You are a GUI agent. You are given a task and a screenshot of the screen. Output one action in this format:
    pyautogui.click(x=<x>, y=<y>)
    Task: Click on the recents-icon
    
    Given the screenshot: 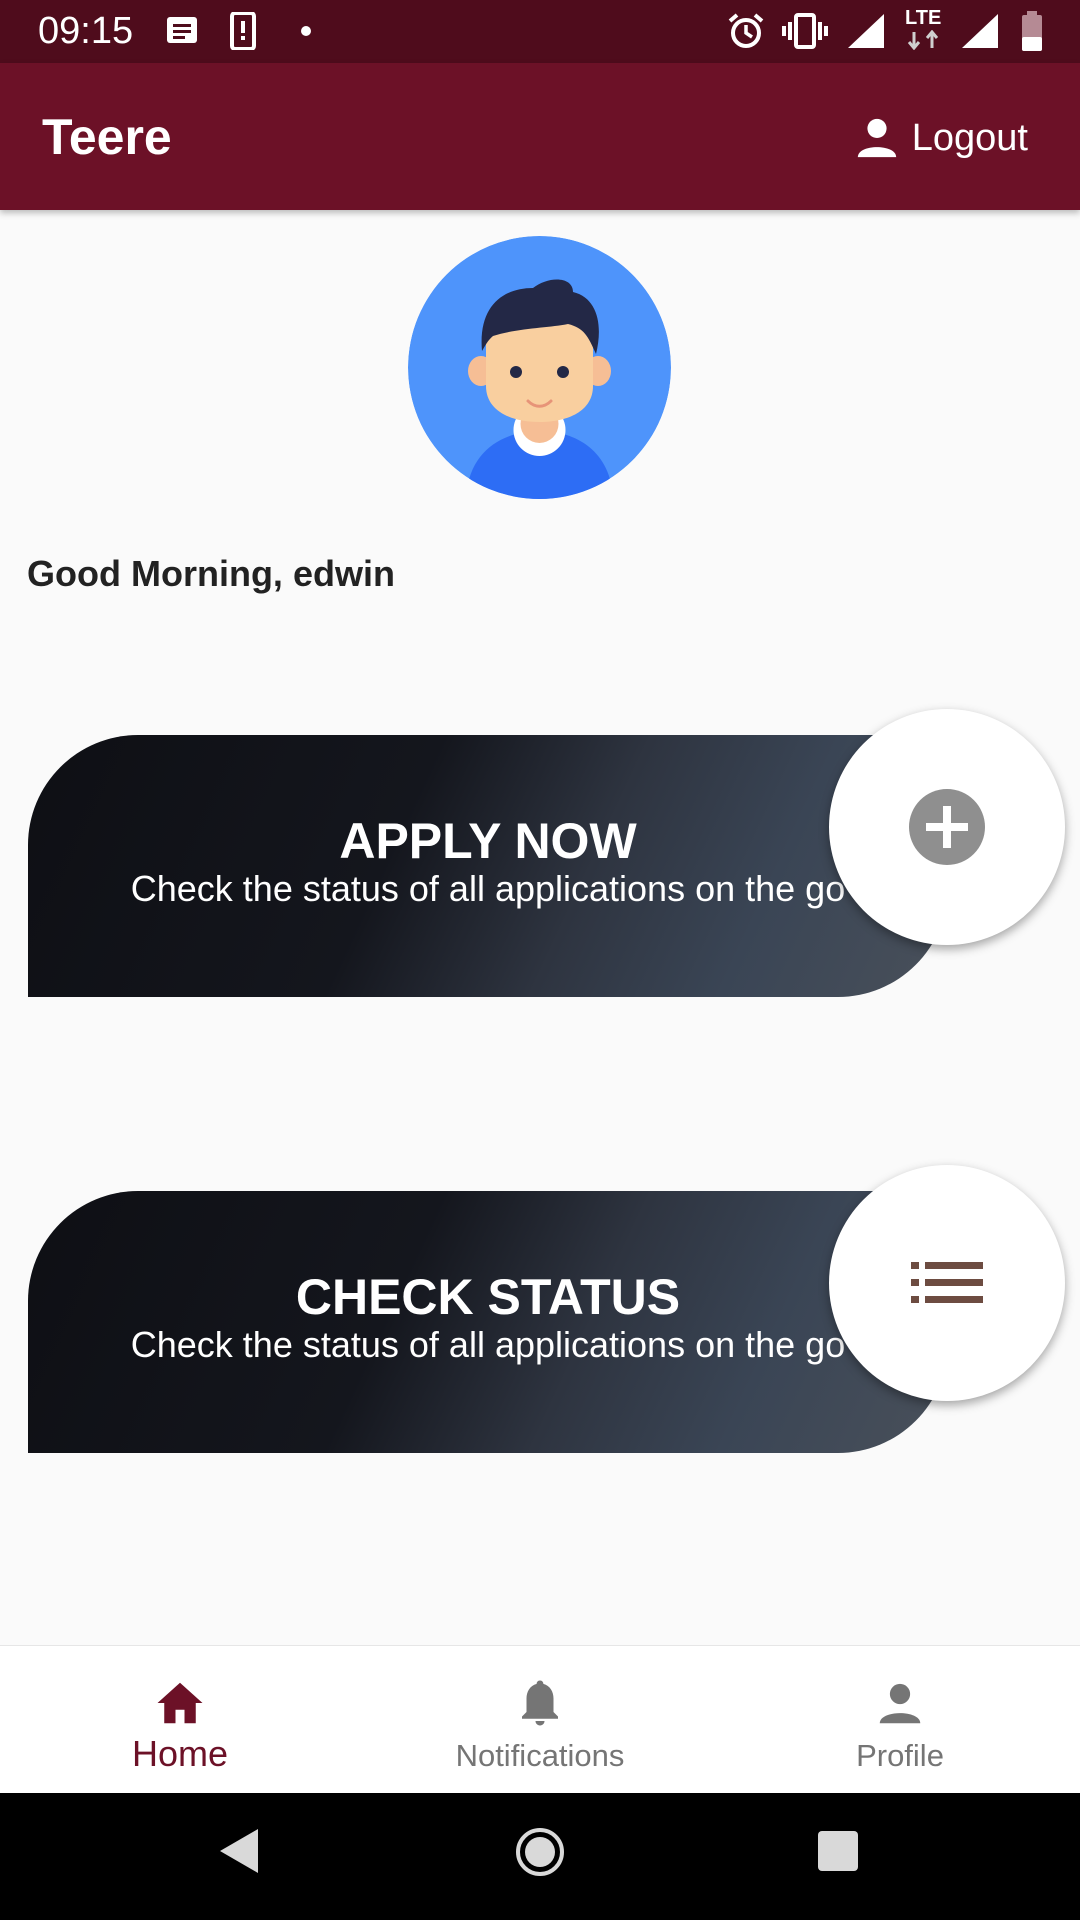 What is the action you would take?
    pyautogui.click(x=838, y=1851)
    